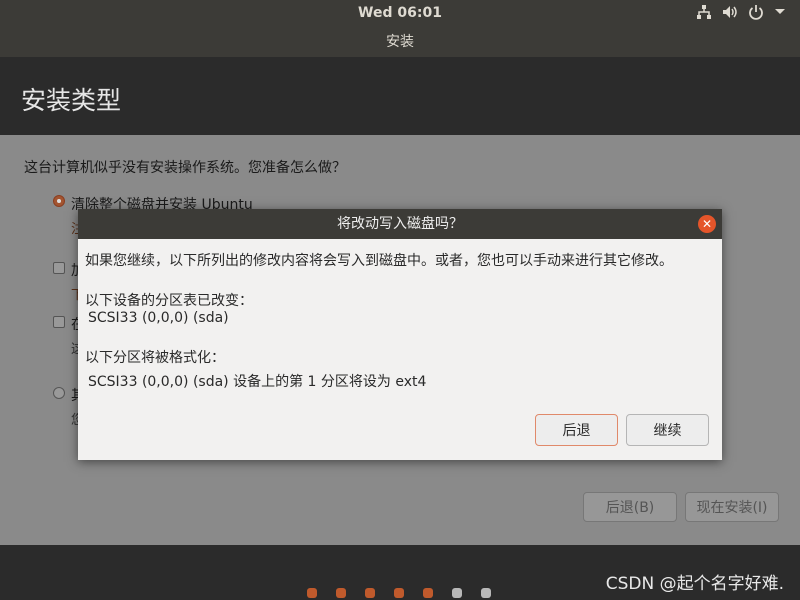 The height and width of the screenshot is (600, 800). What do you see at coordinates (59, 393) in the screenshot?
I see `something-else-radio` at bounding box center [59, 393].